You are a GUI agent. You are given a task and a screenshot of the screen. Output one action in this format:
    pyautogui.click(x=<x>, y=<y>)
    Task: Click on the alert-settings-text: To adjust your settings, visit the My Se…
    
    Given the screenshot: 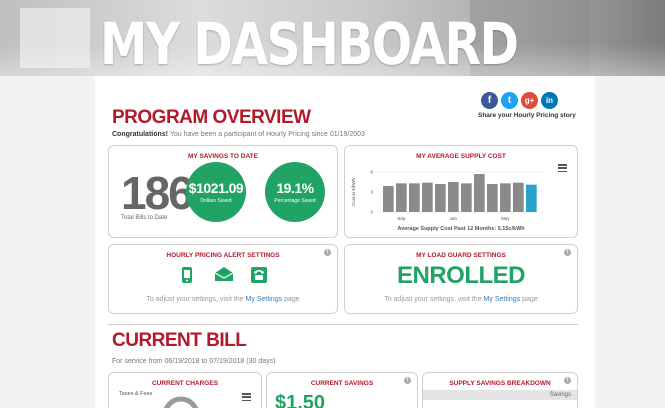 What is the action you would take?
    pyautogui.click(x=223, y=299)
    